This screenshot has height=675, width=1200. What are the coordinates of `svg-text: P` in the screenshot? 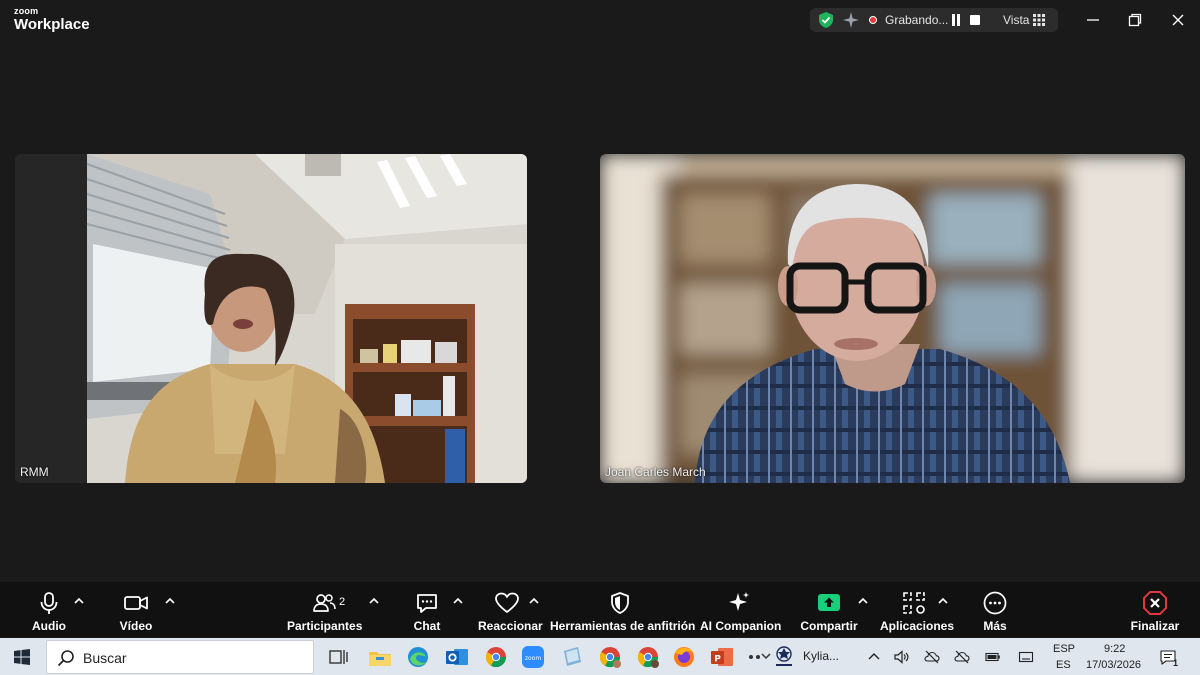 It's located at (717, 660).